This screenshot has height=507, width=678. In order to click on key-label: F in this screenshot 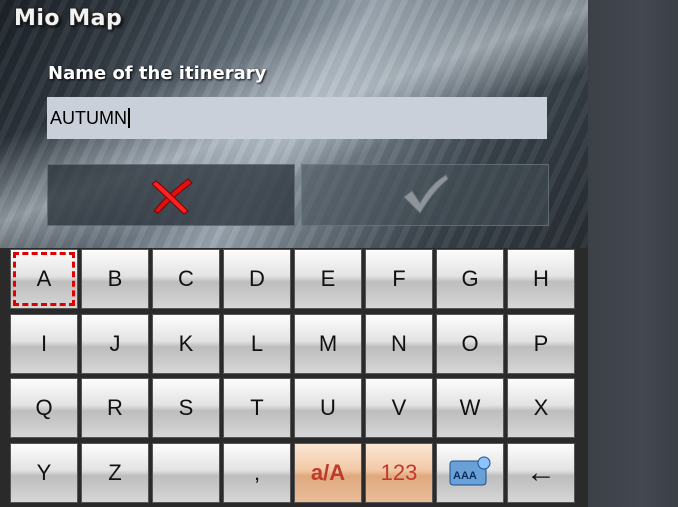, I will do `click(399, 278)`.